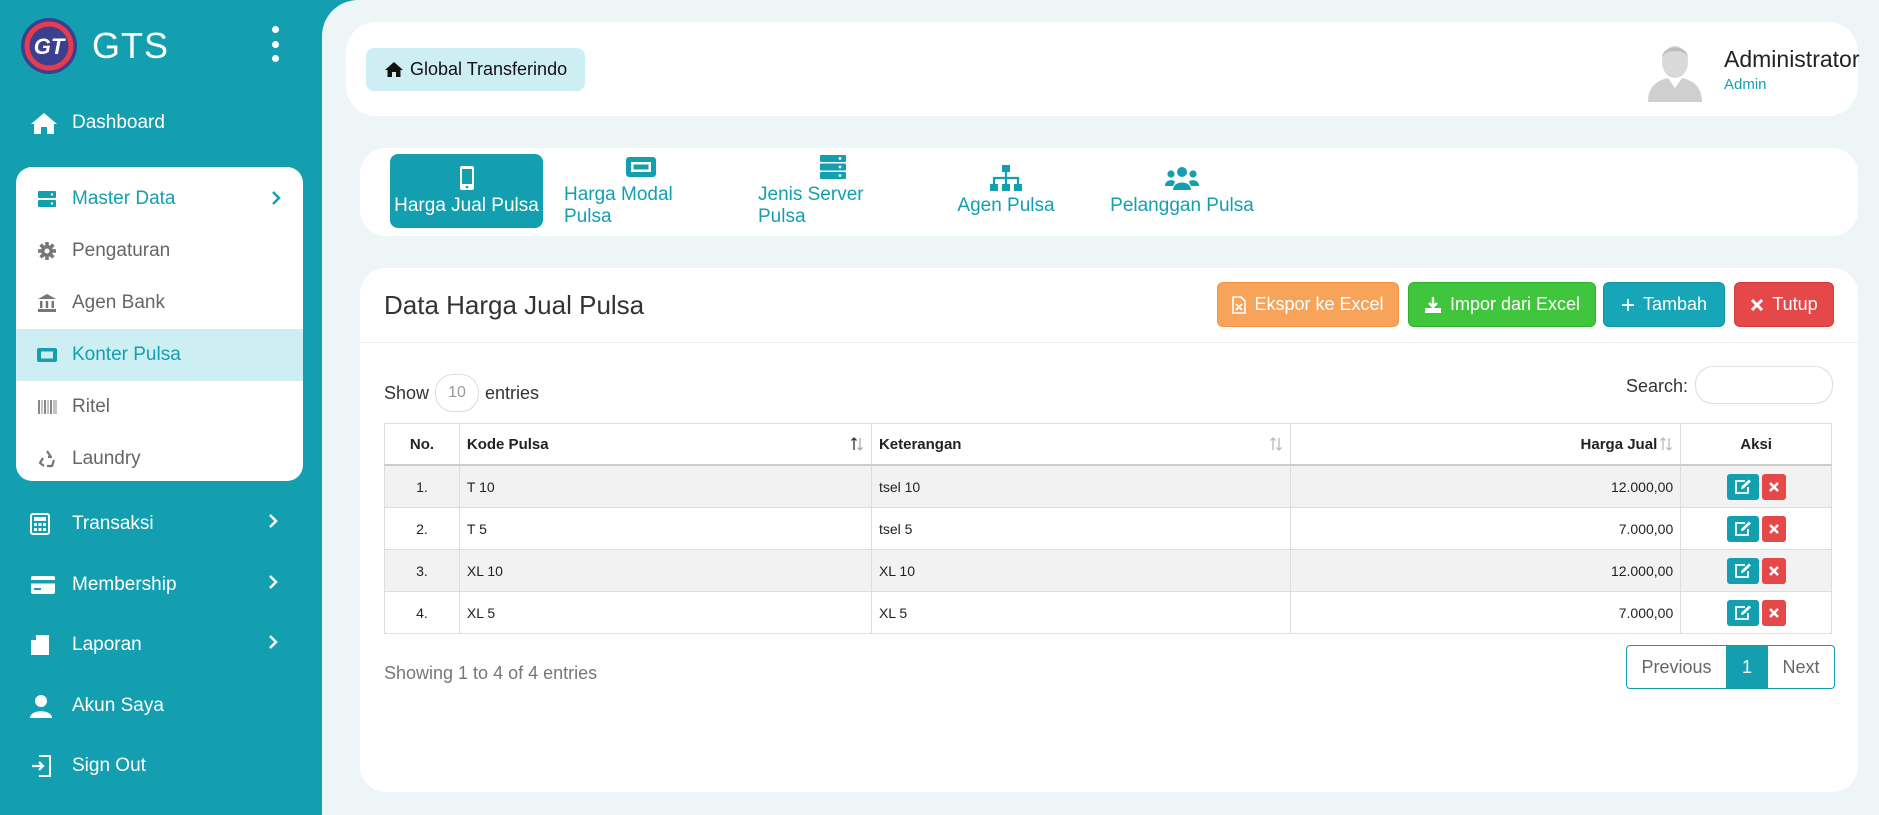 The image size is (1879, 815). What do you see at coordinates (1319, 304) in the screenshot?
I see `export-excel-label: Ekspor ke Excel` at bounding box center [1319, 304].